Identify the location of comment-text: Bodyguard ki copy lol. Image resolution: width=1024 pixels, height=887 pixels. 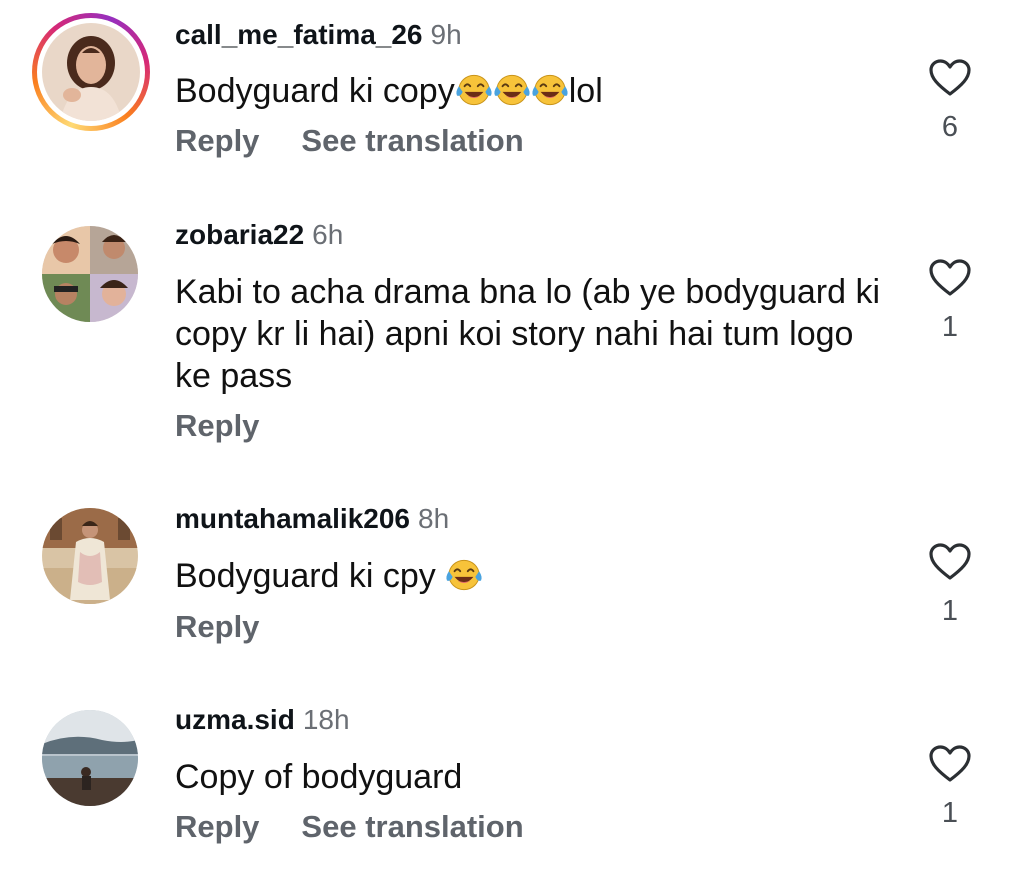
(535, 91).